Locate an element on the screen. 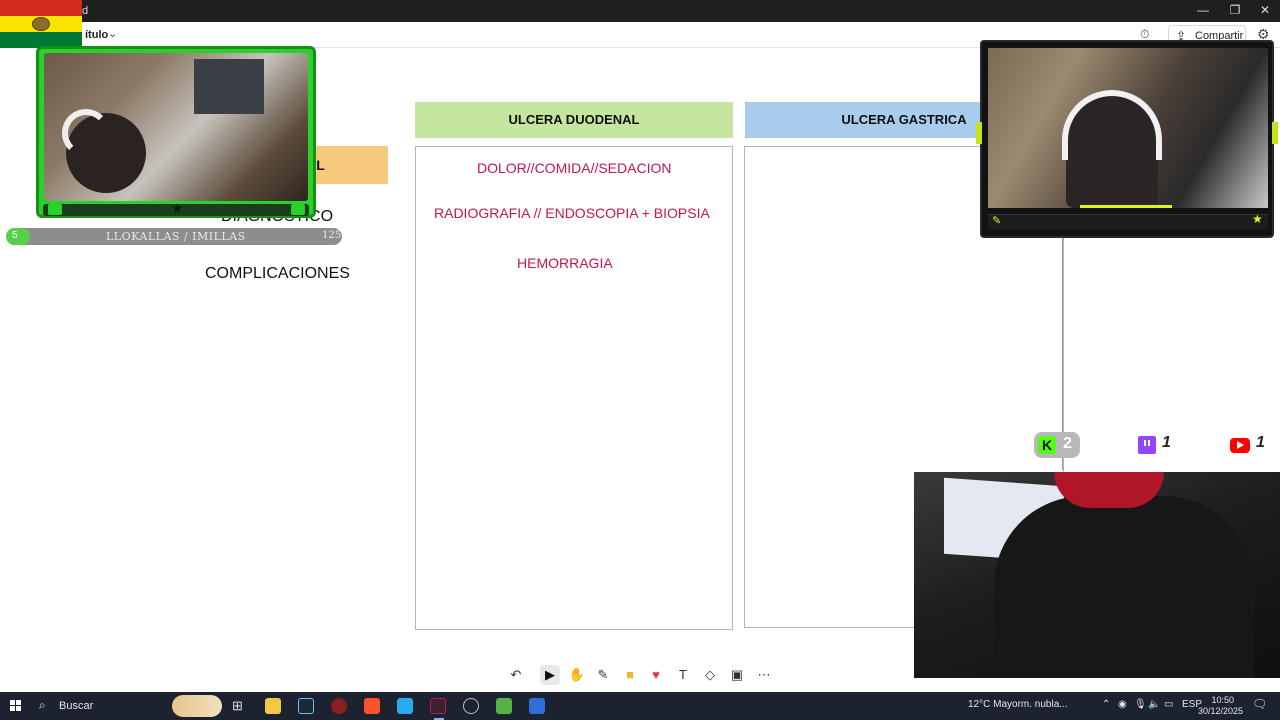 This screenshot has width=1280, height=720. volume-icon: 🔈 is located at coordinates (1154, 704).